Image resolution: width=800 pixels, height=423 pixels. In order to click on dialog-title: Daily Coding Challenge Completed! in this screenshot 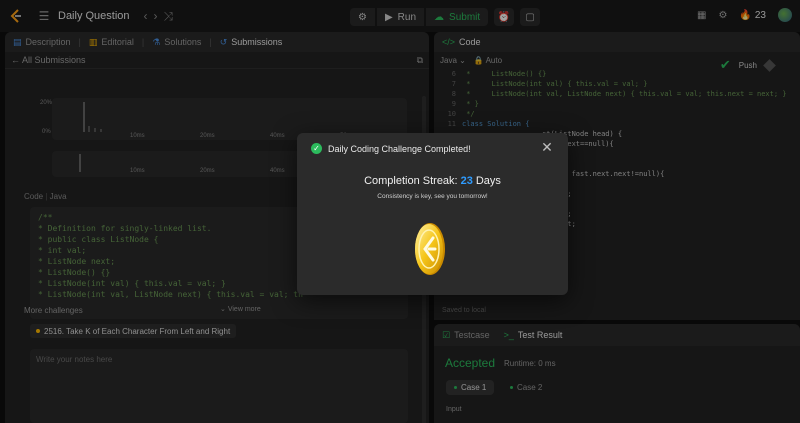, I will do `click(399, 148)`.